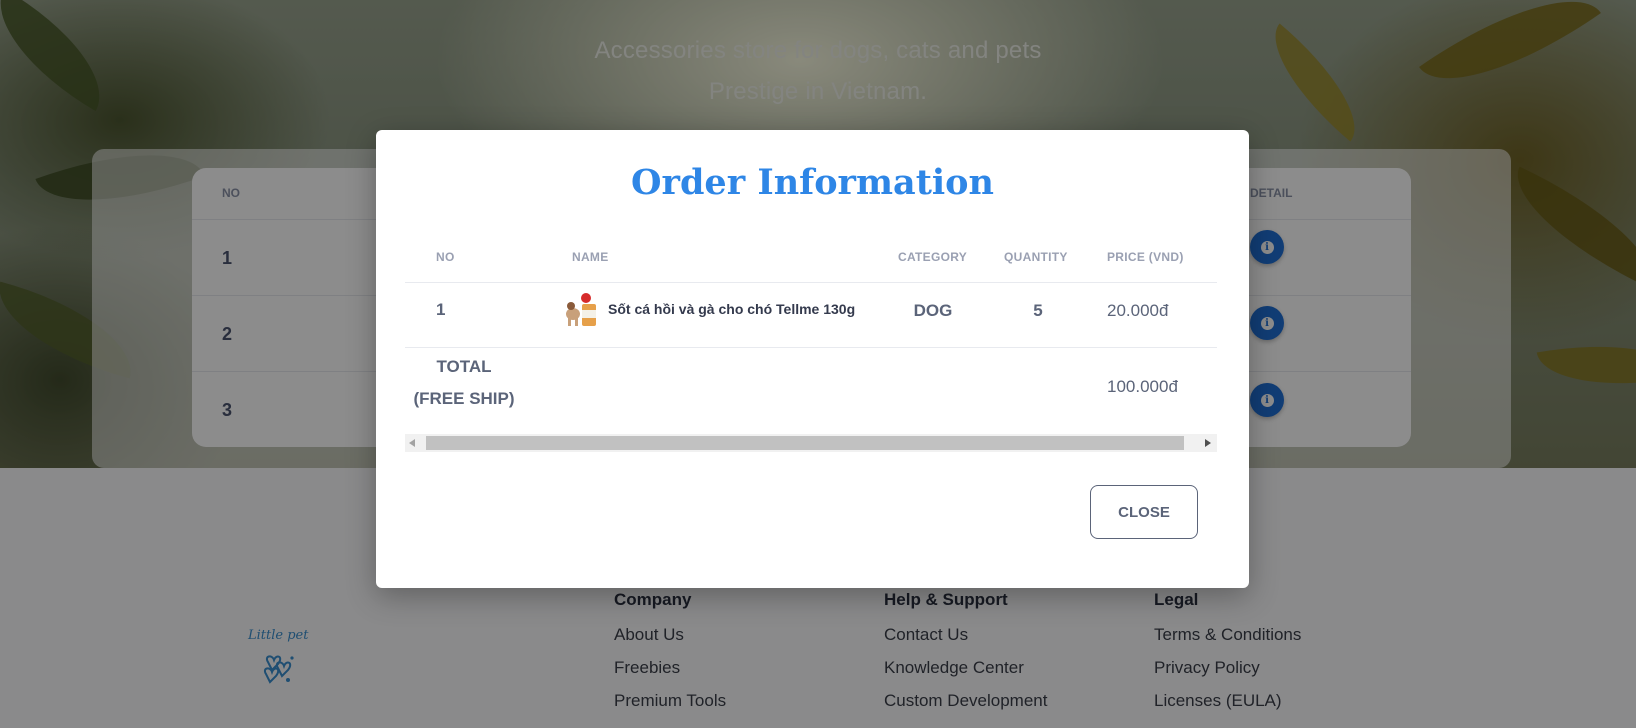 The image size is (1636, 728). I want to click on horizontal-scrollbar, so click(811, 443).